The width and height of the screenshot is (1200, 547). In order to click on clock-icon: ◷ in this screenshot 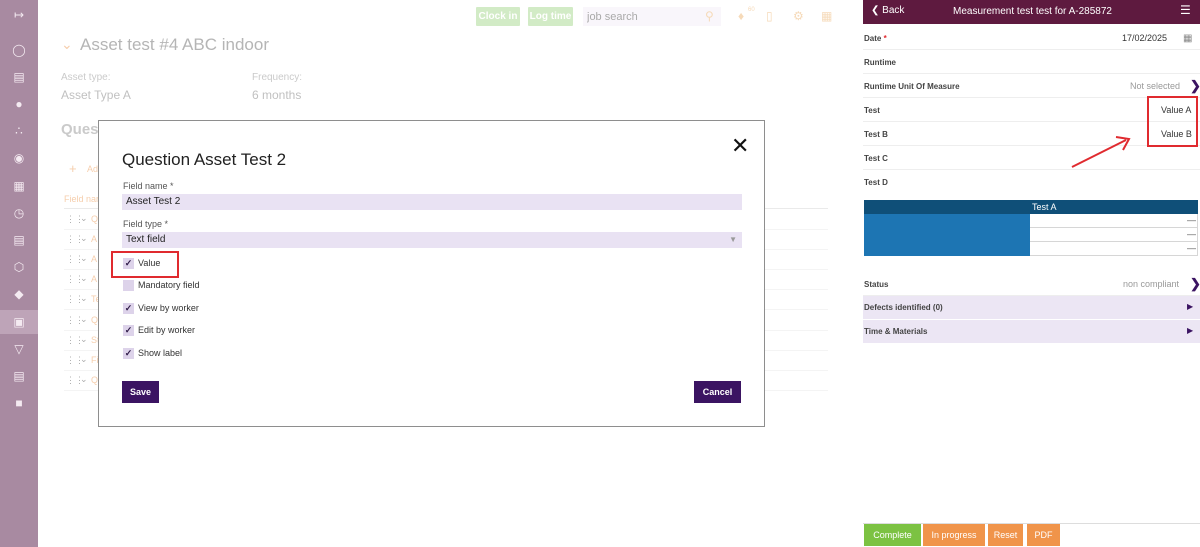, I will do `click(19, 213)`.